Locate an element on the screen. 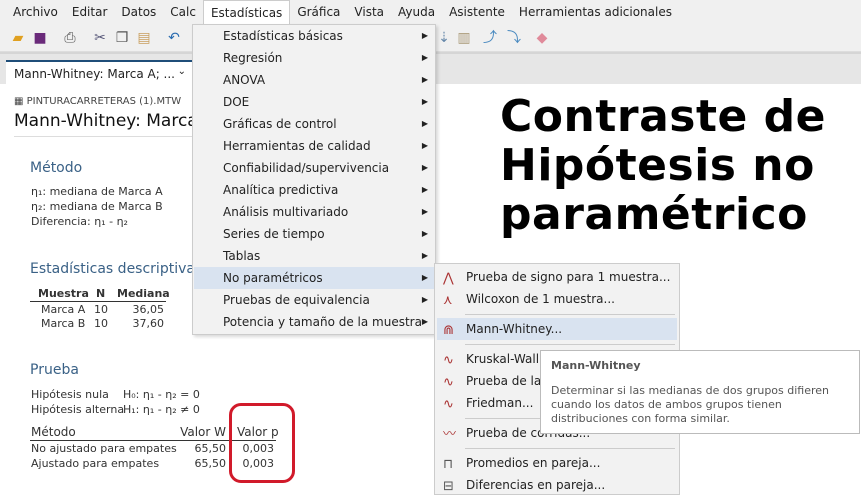 The height and width of the screenshot is (498, 861). cell: 36,05 is located at coordinates (148, 309).